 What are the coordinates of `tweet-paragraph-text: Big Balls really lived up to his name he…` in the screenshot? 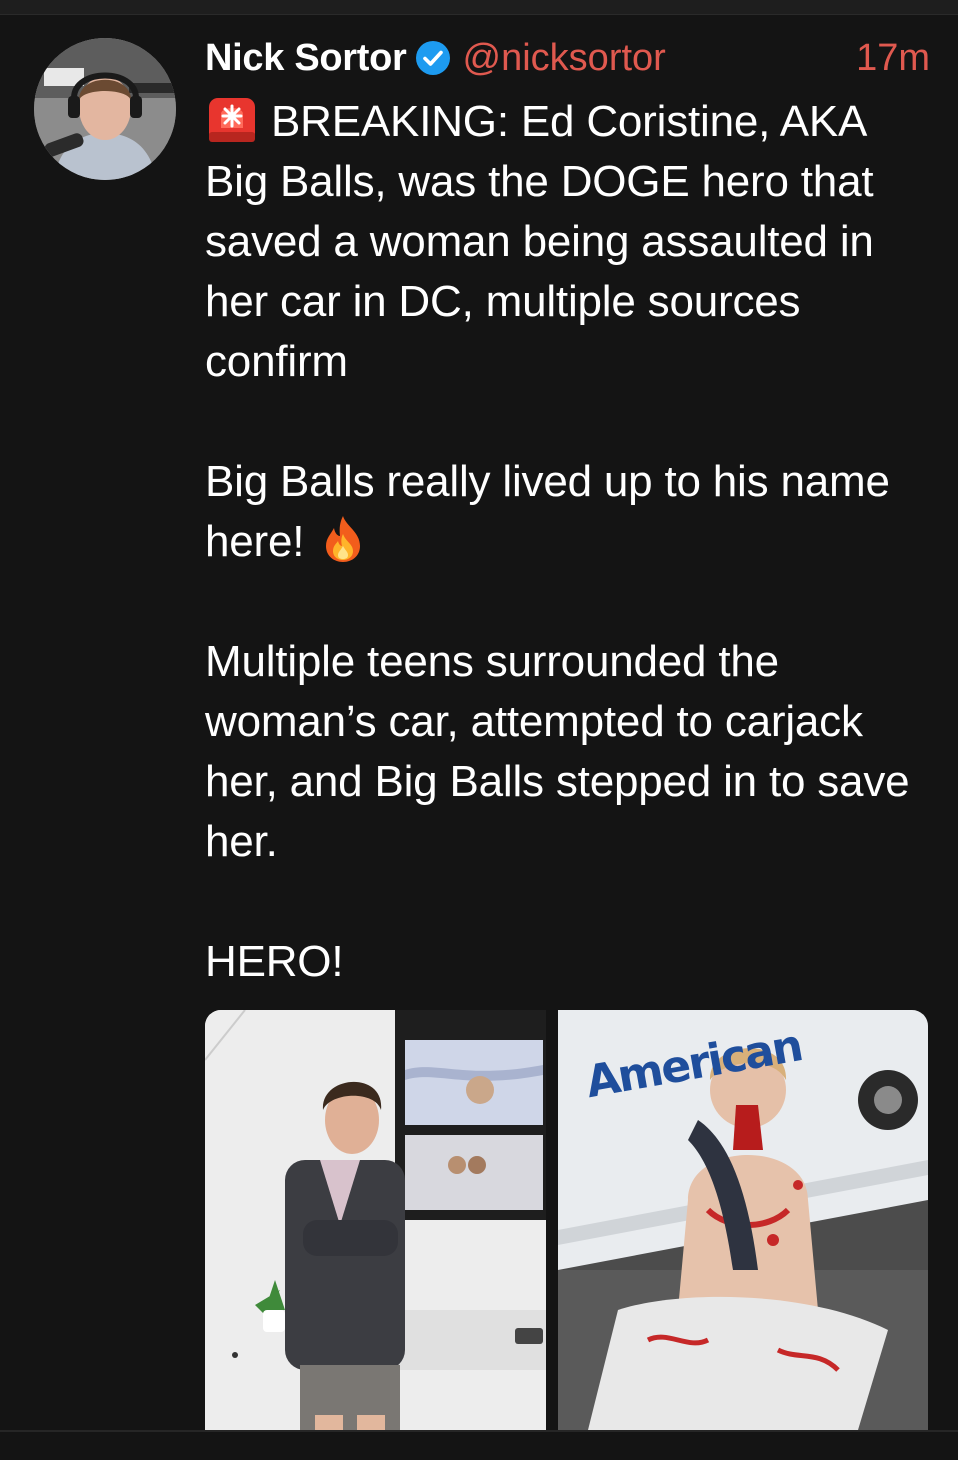 It's located at (547, 511).